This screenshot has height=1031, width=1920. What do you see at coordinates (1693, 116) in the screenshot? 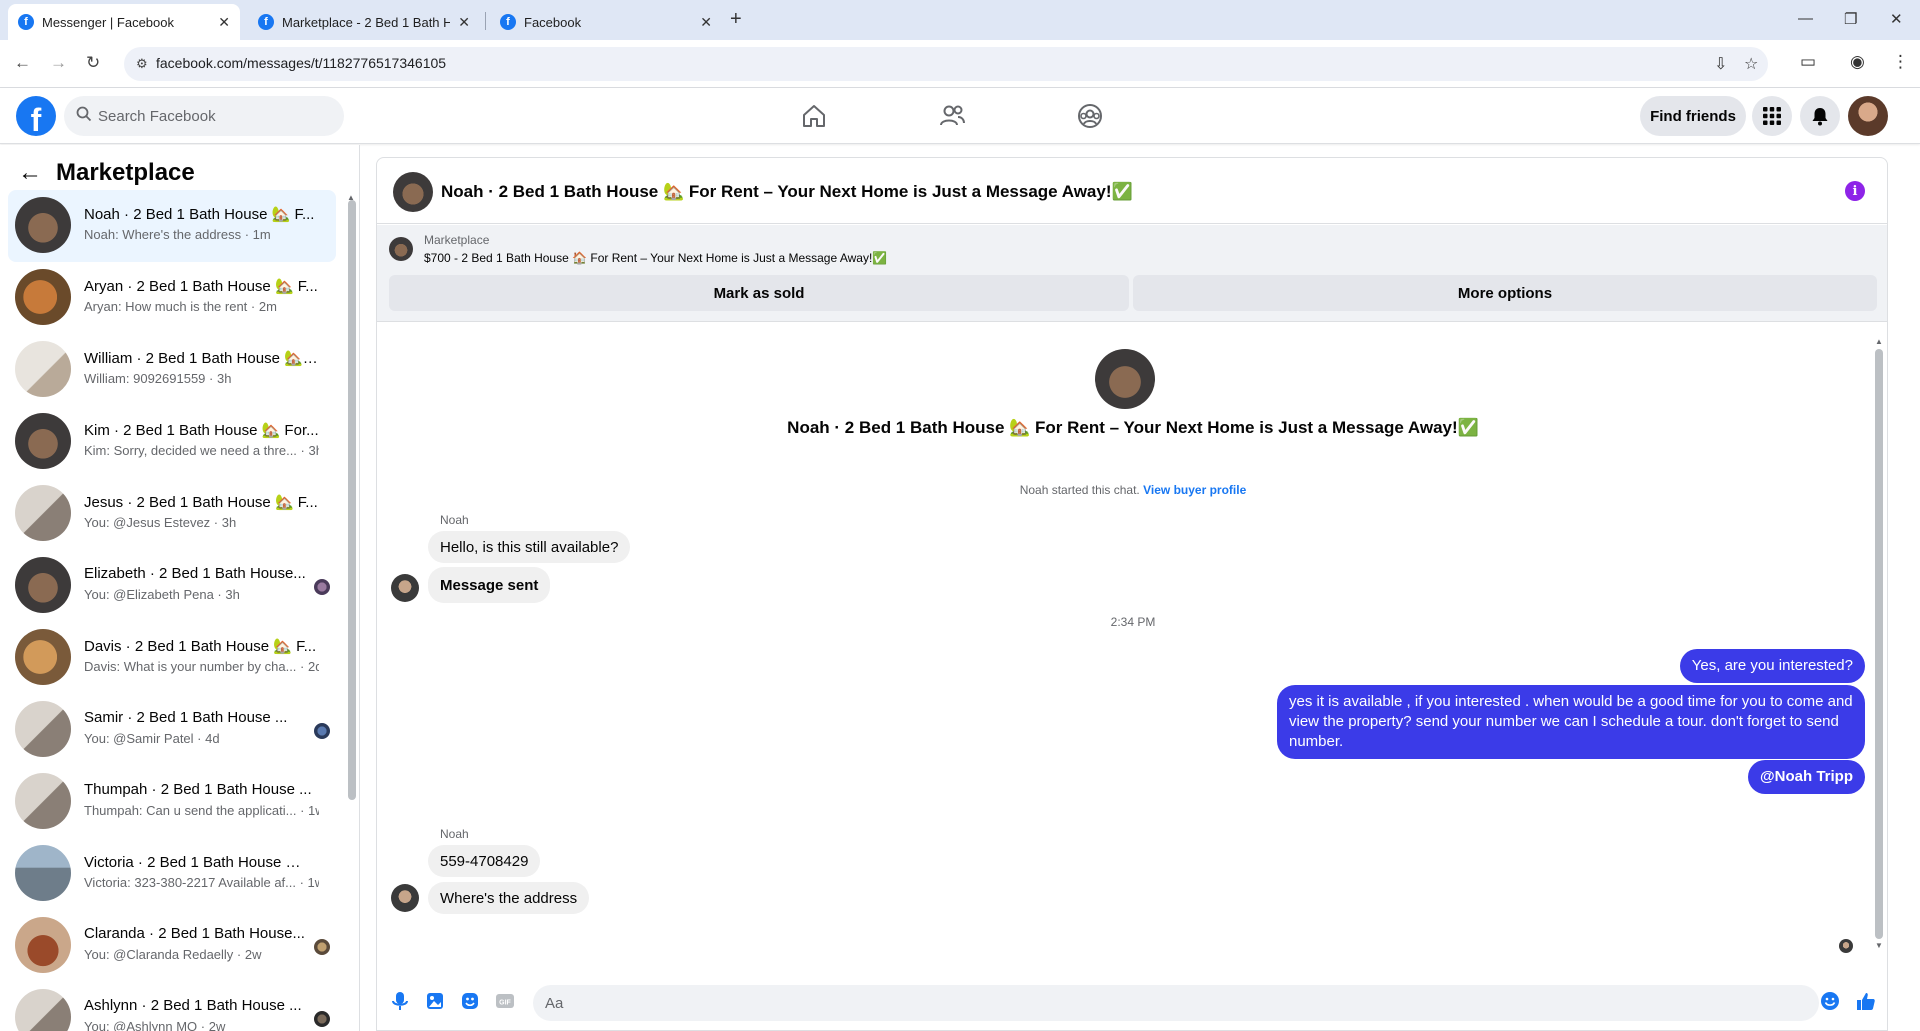
I see `find-friends-button: Find friends` at bounding box center [1693, 116].